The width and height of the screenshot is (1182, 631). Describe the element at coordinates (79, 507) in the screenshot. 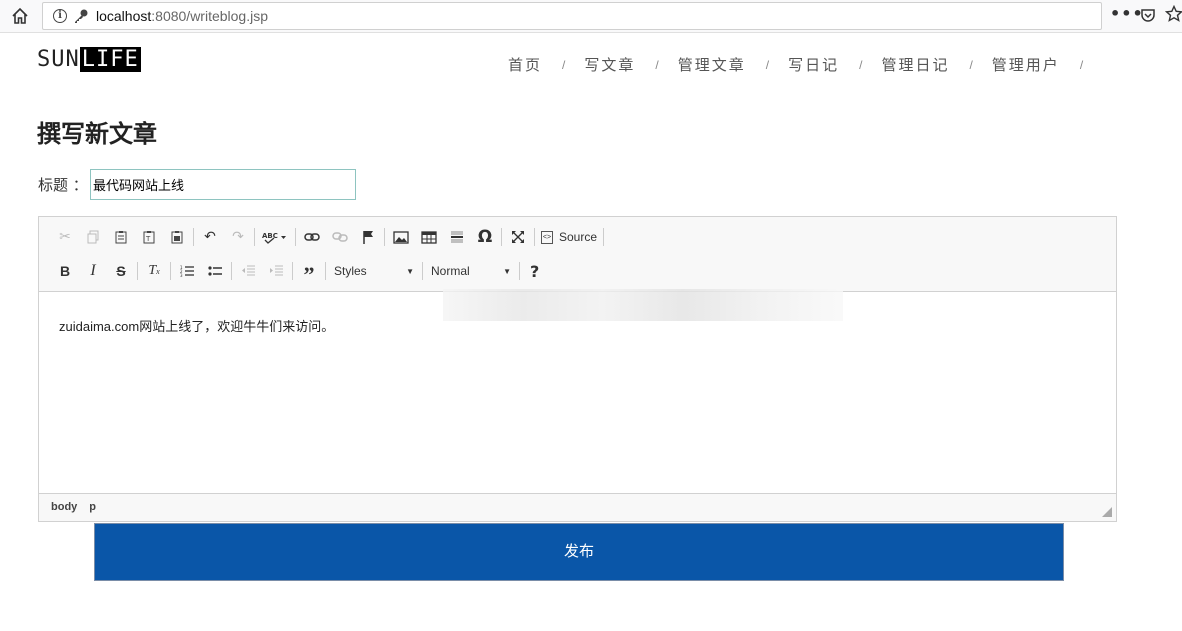

I see `element-path: body p` at that location.